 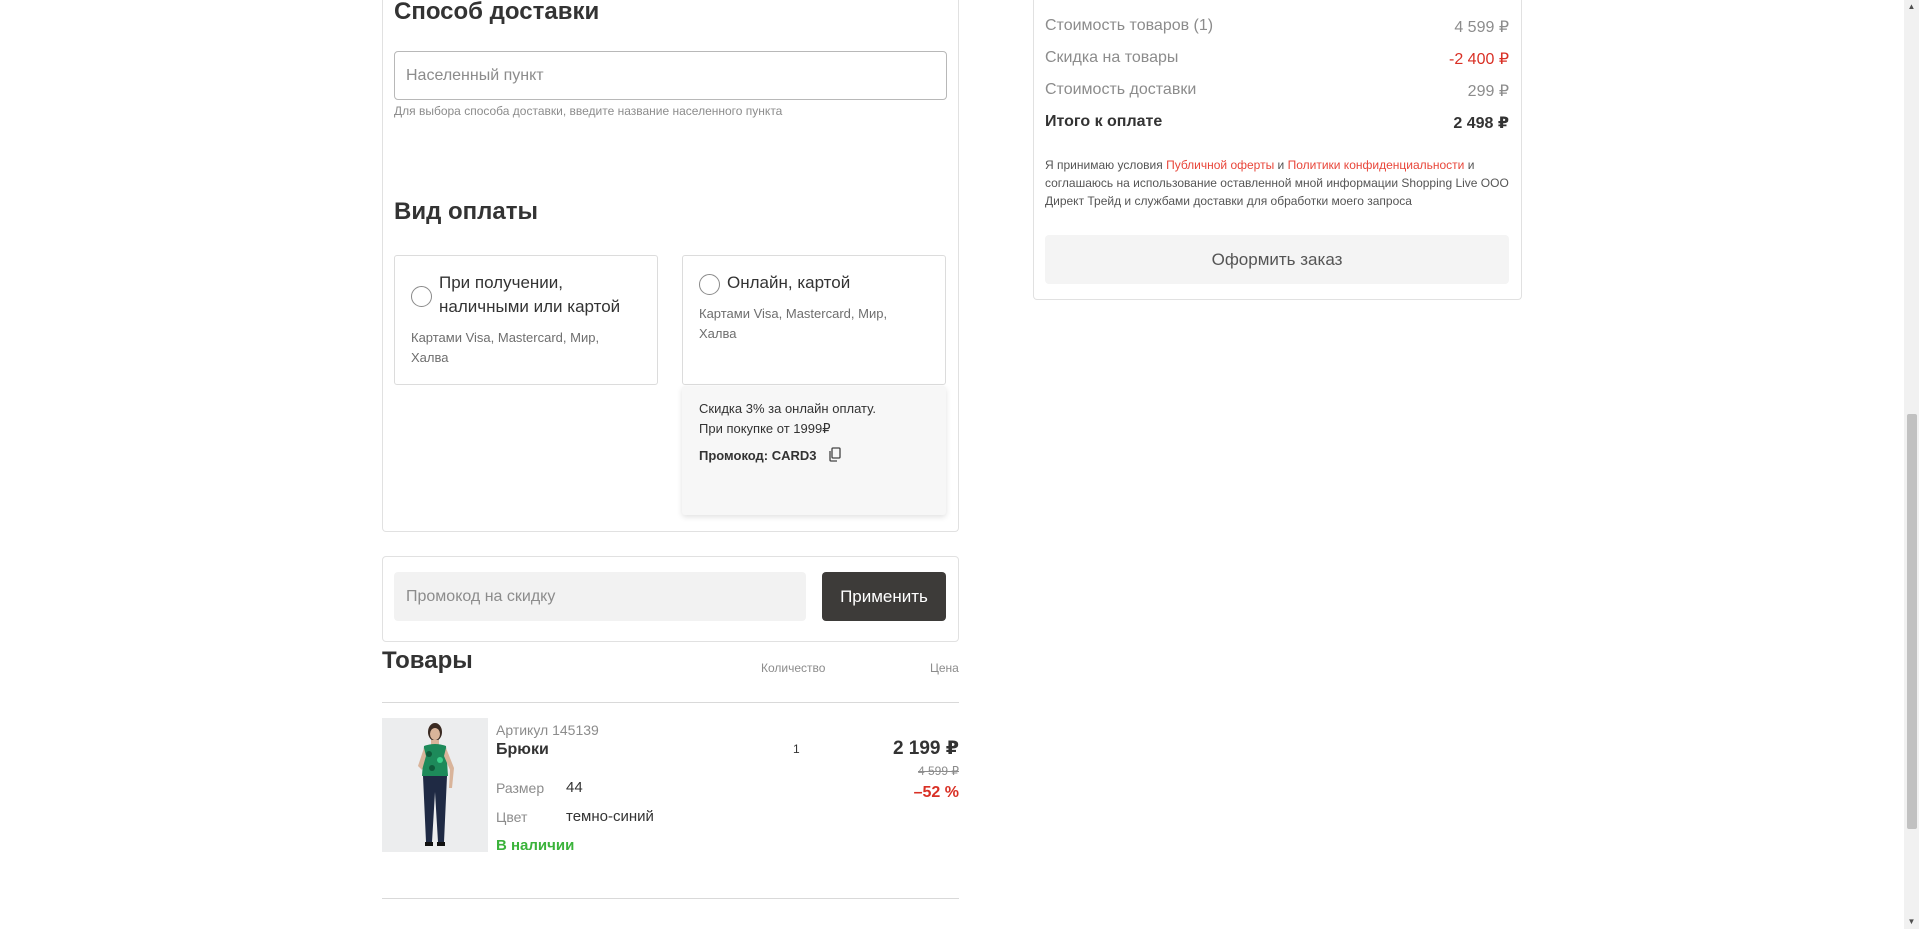 I want to click on summary-goods-cost-value: 4 599 ₽, so click(x=1481, y=27).